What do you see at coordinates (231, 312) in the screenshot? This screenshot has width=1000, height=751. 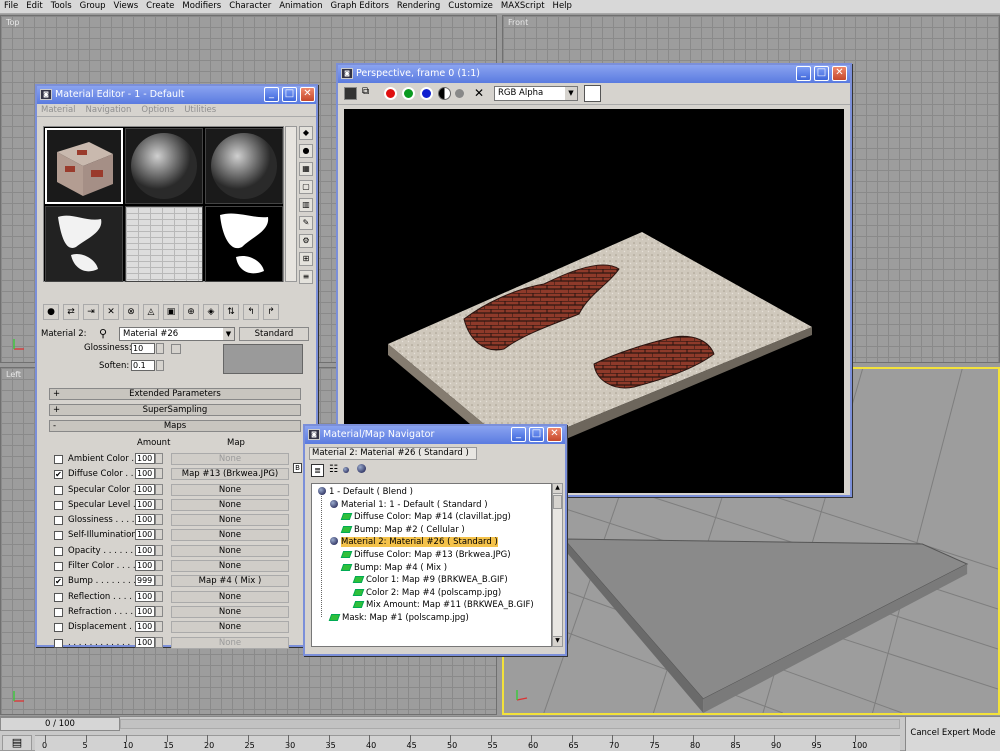 I see `show-end-result-icon: ⇅` at bounding box center [231, 312].